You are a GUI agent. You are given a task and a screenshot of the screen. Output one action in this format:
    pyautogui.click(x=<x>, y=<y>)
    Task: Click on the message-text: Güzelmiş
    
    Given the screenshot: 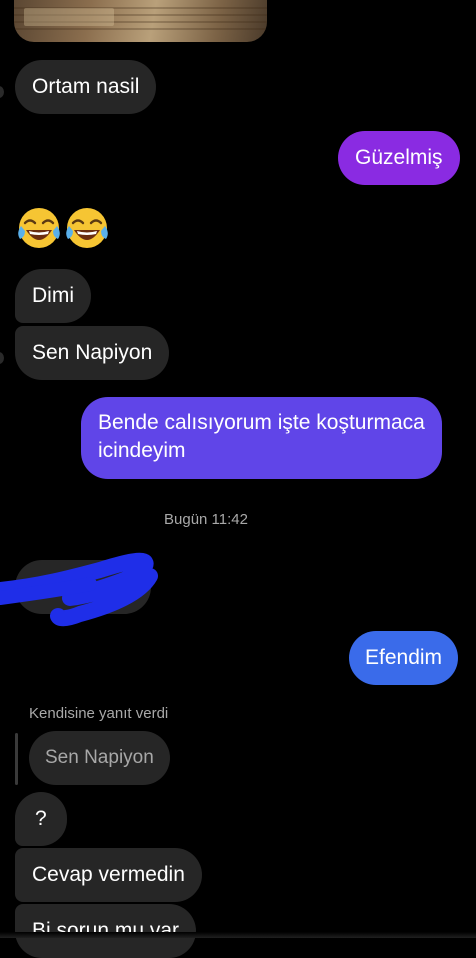 What is the action you would take?
    pyautogui.click(x=399, y=157)
    